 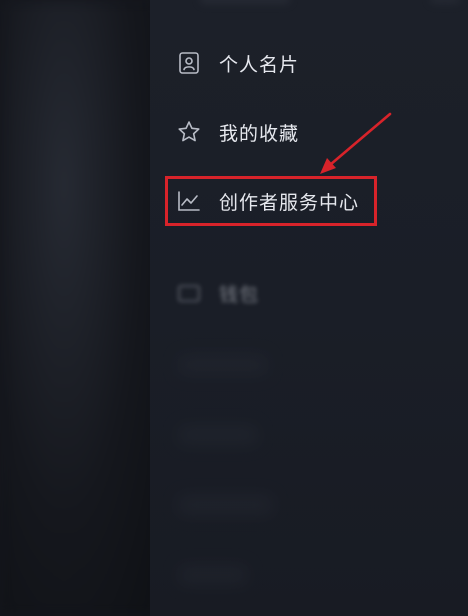 I want to click on star-icon, so click(x=189, y=132).